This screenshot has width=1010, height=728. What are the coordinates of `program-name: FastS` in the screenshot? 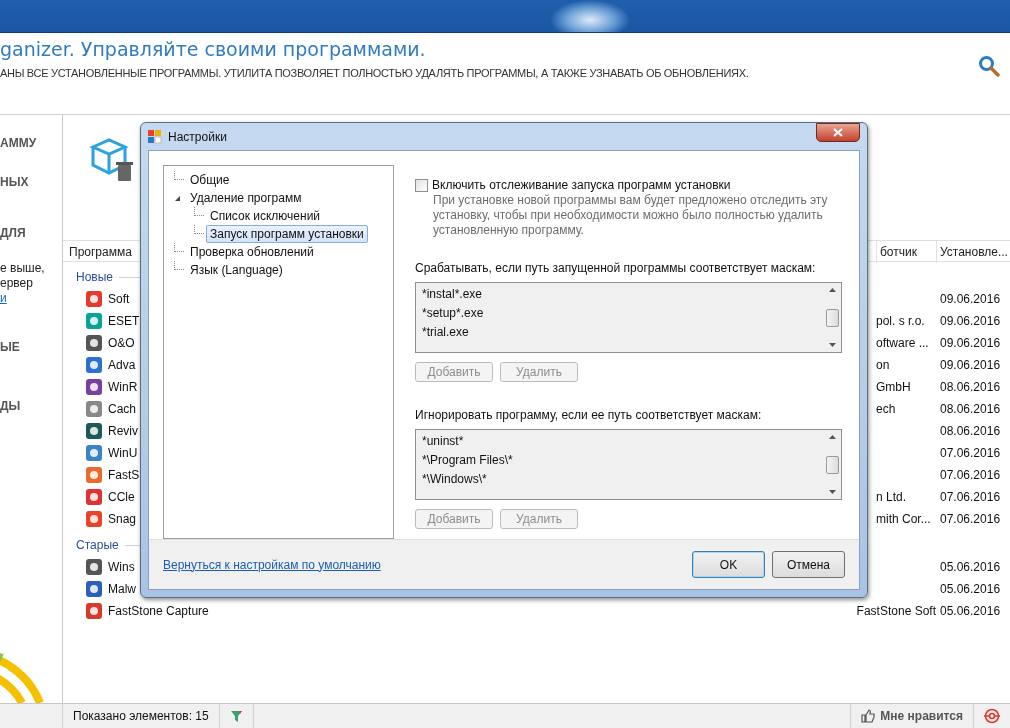 It's located at (124, 475).